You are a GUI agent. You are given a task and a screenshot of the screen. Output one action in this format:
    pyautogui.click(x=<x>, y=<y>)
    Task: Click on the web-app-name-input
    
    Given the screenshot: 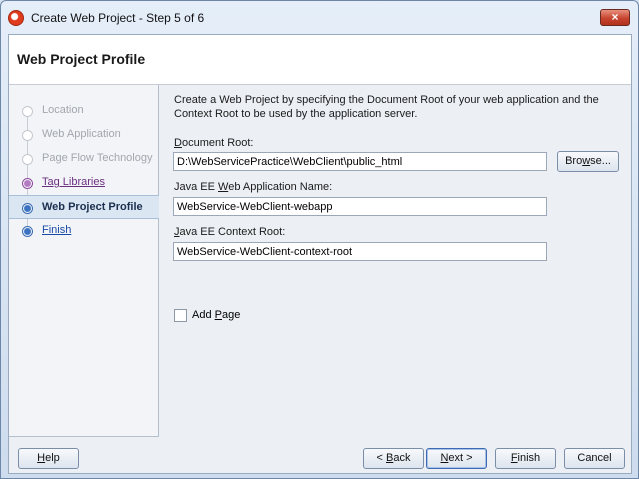 What is the action you would take?
    pyautogui.click(x=360, y=206)
    